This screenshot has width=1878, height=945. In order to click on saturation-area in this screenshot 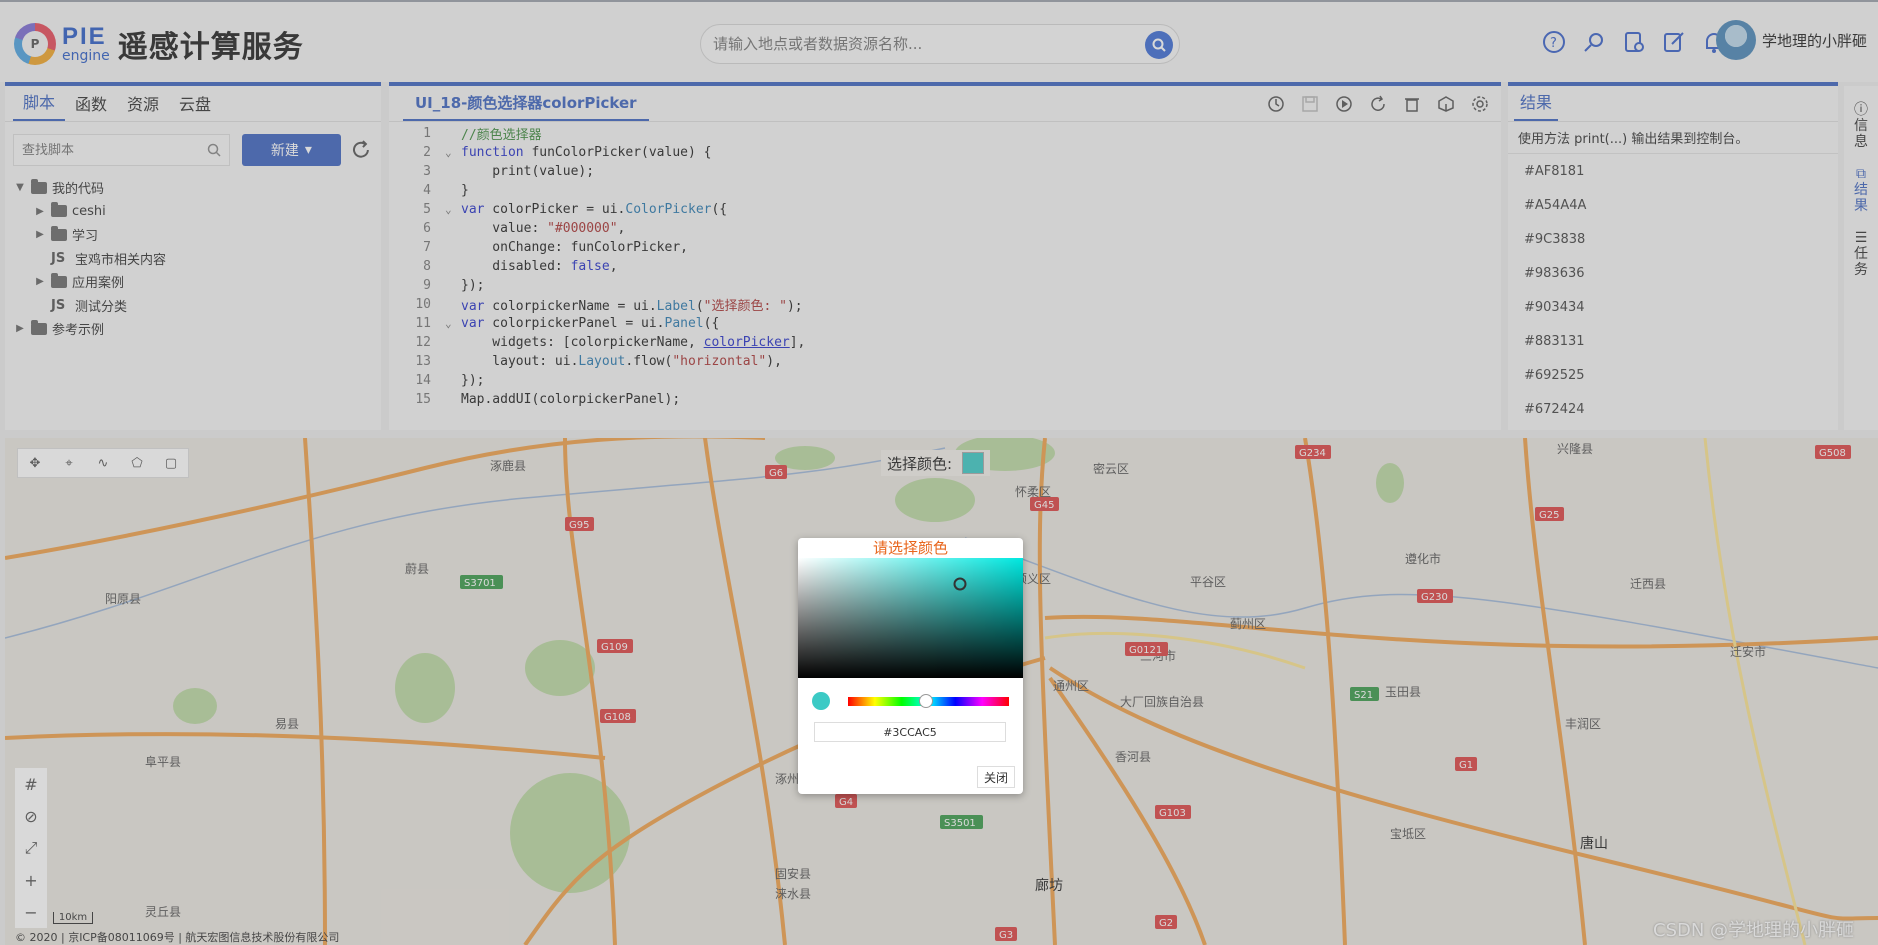, I will do `click(910, 618)`.